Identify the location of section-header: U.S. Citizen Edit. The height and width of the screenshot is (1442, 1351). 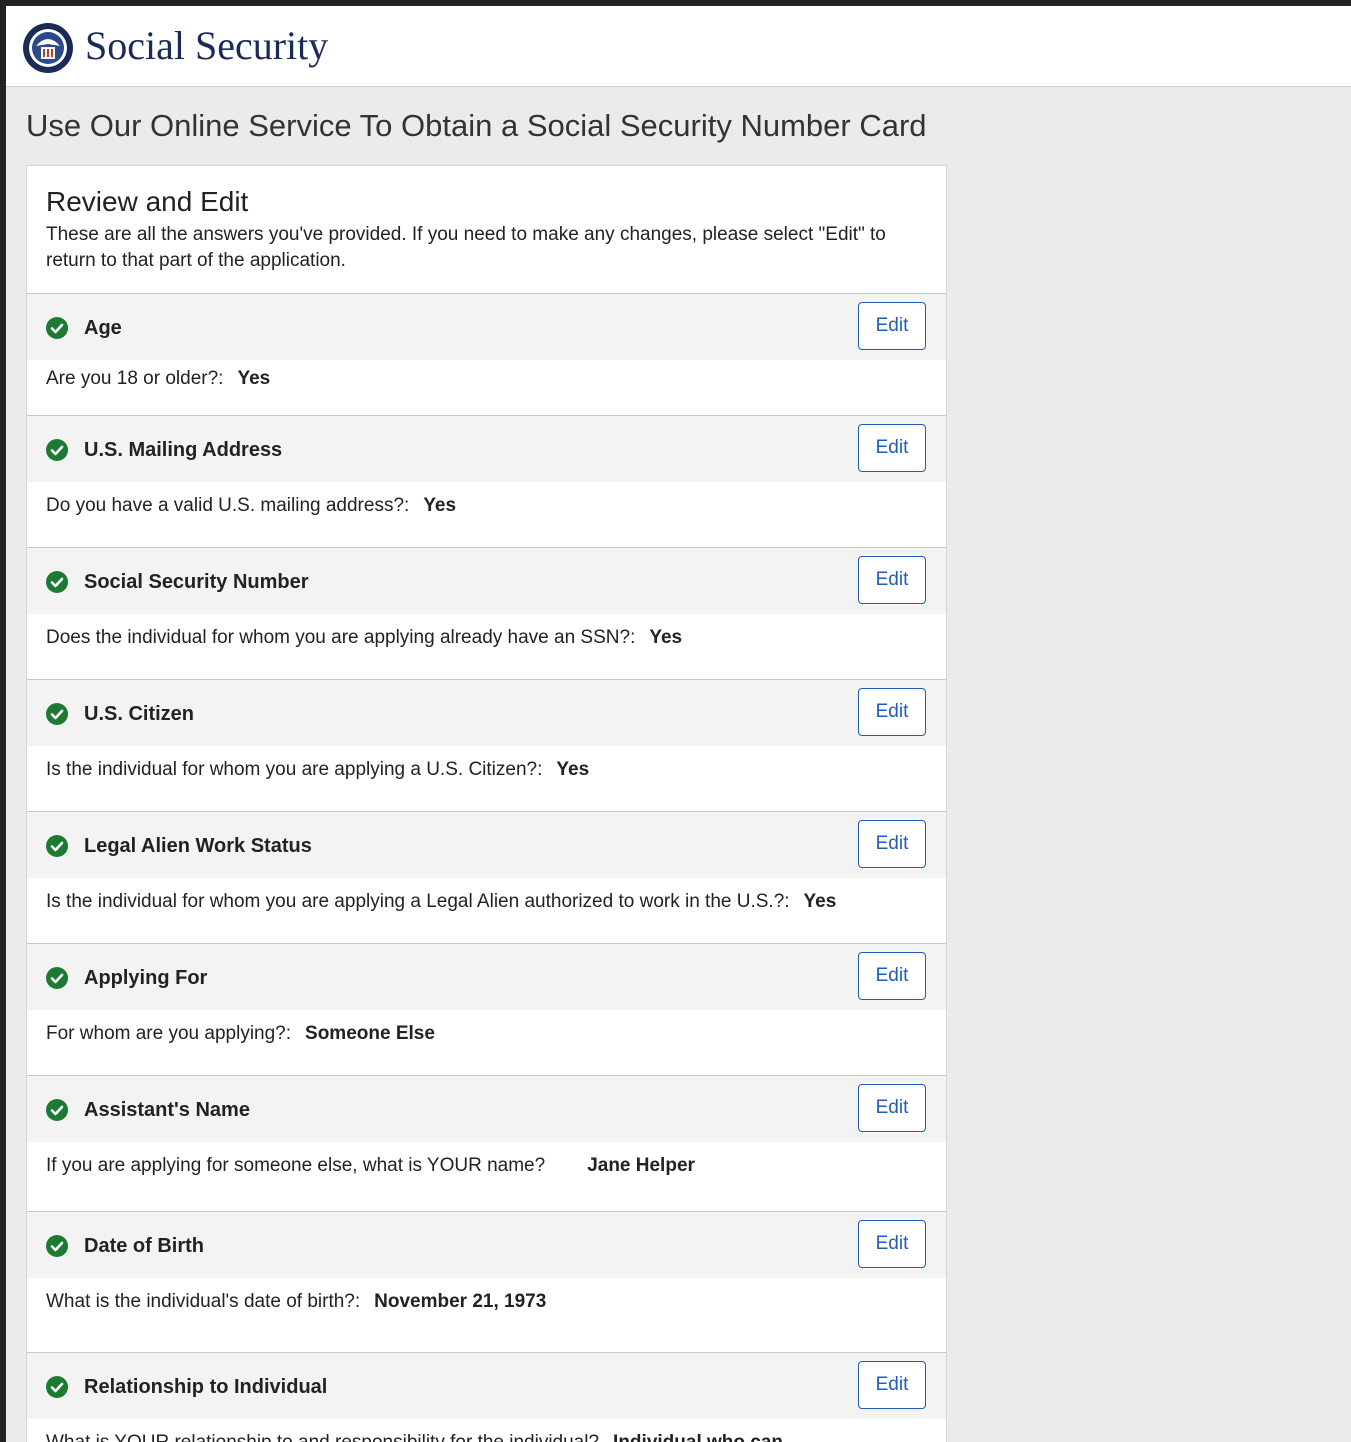
(486, 713).